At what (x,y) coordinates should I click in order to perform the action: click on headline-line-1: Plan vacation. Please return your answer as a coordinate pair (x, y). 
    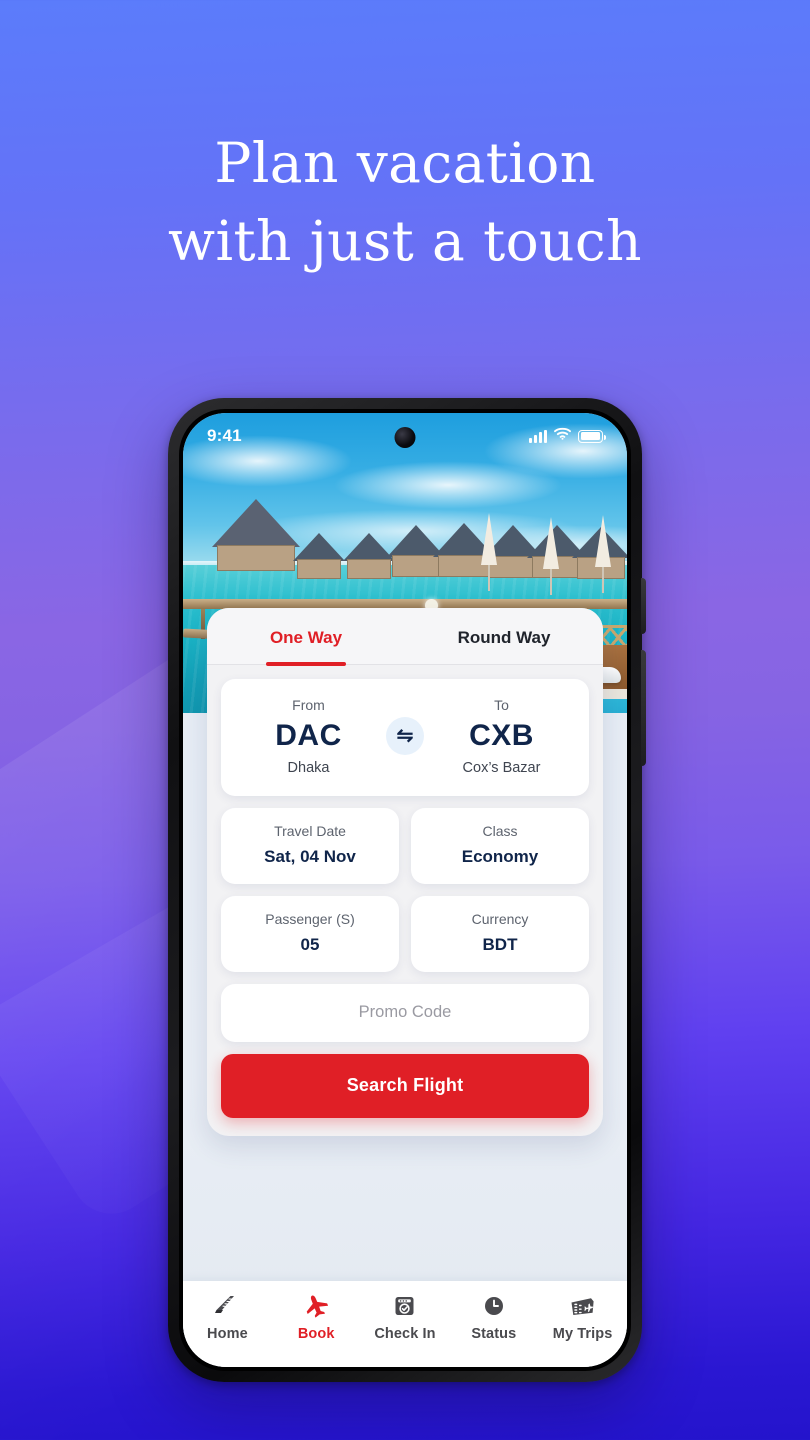
    Looking at the image, I should click on (405, 163).